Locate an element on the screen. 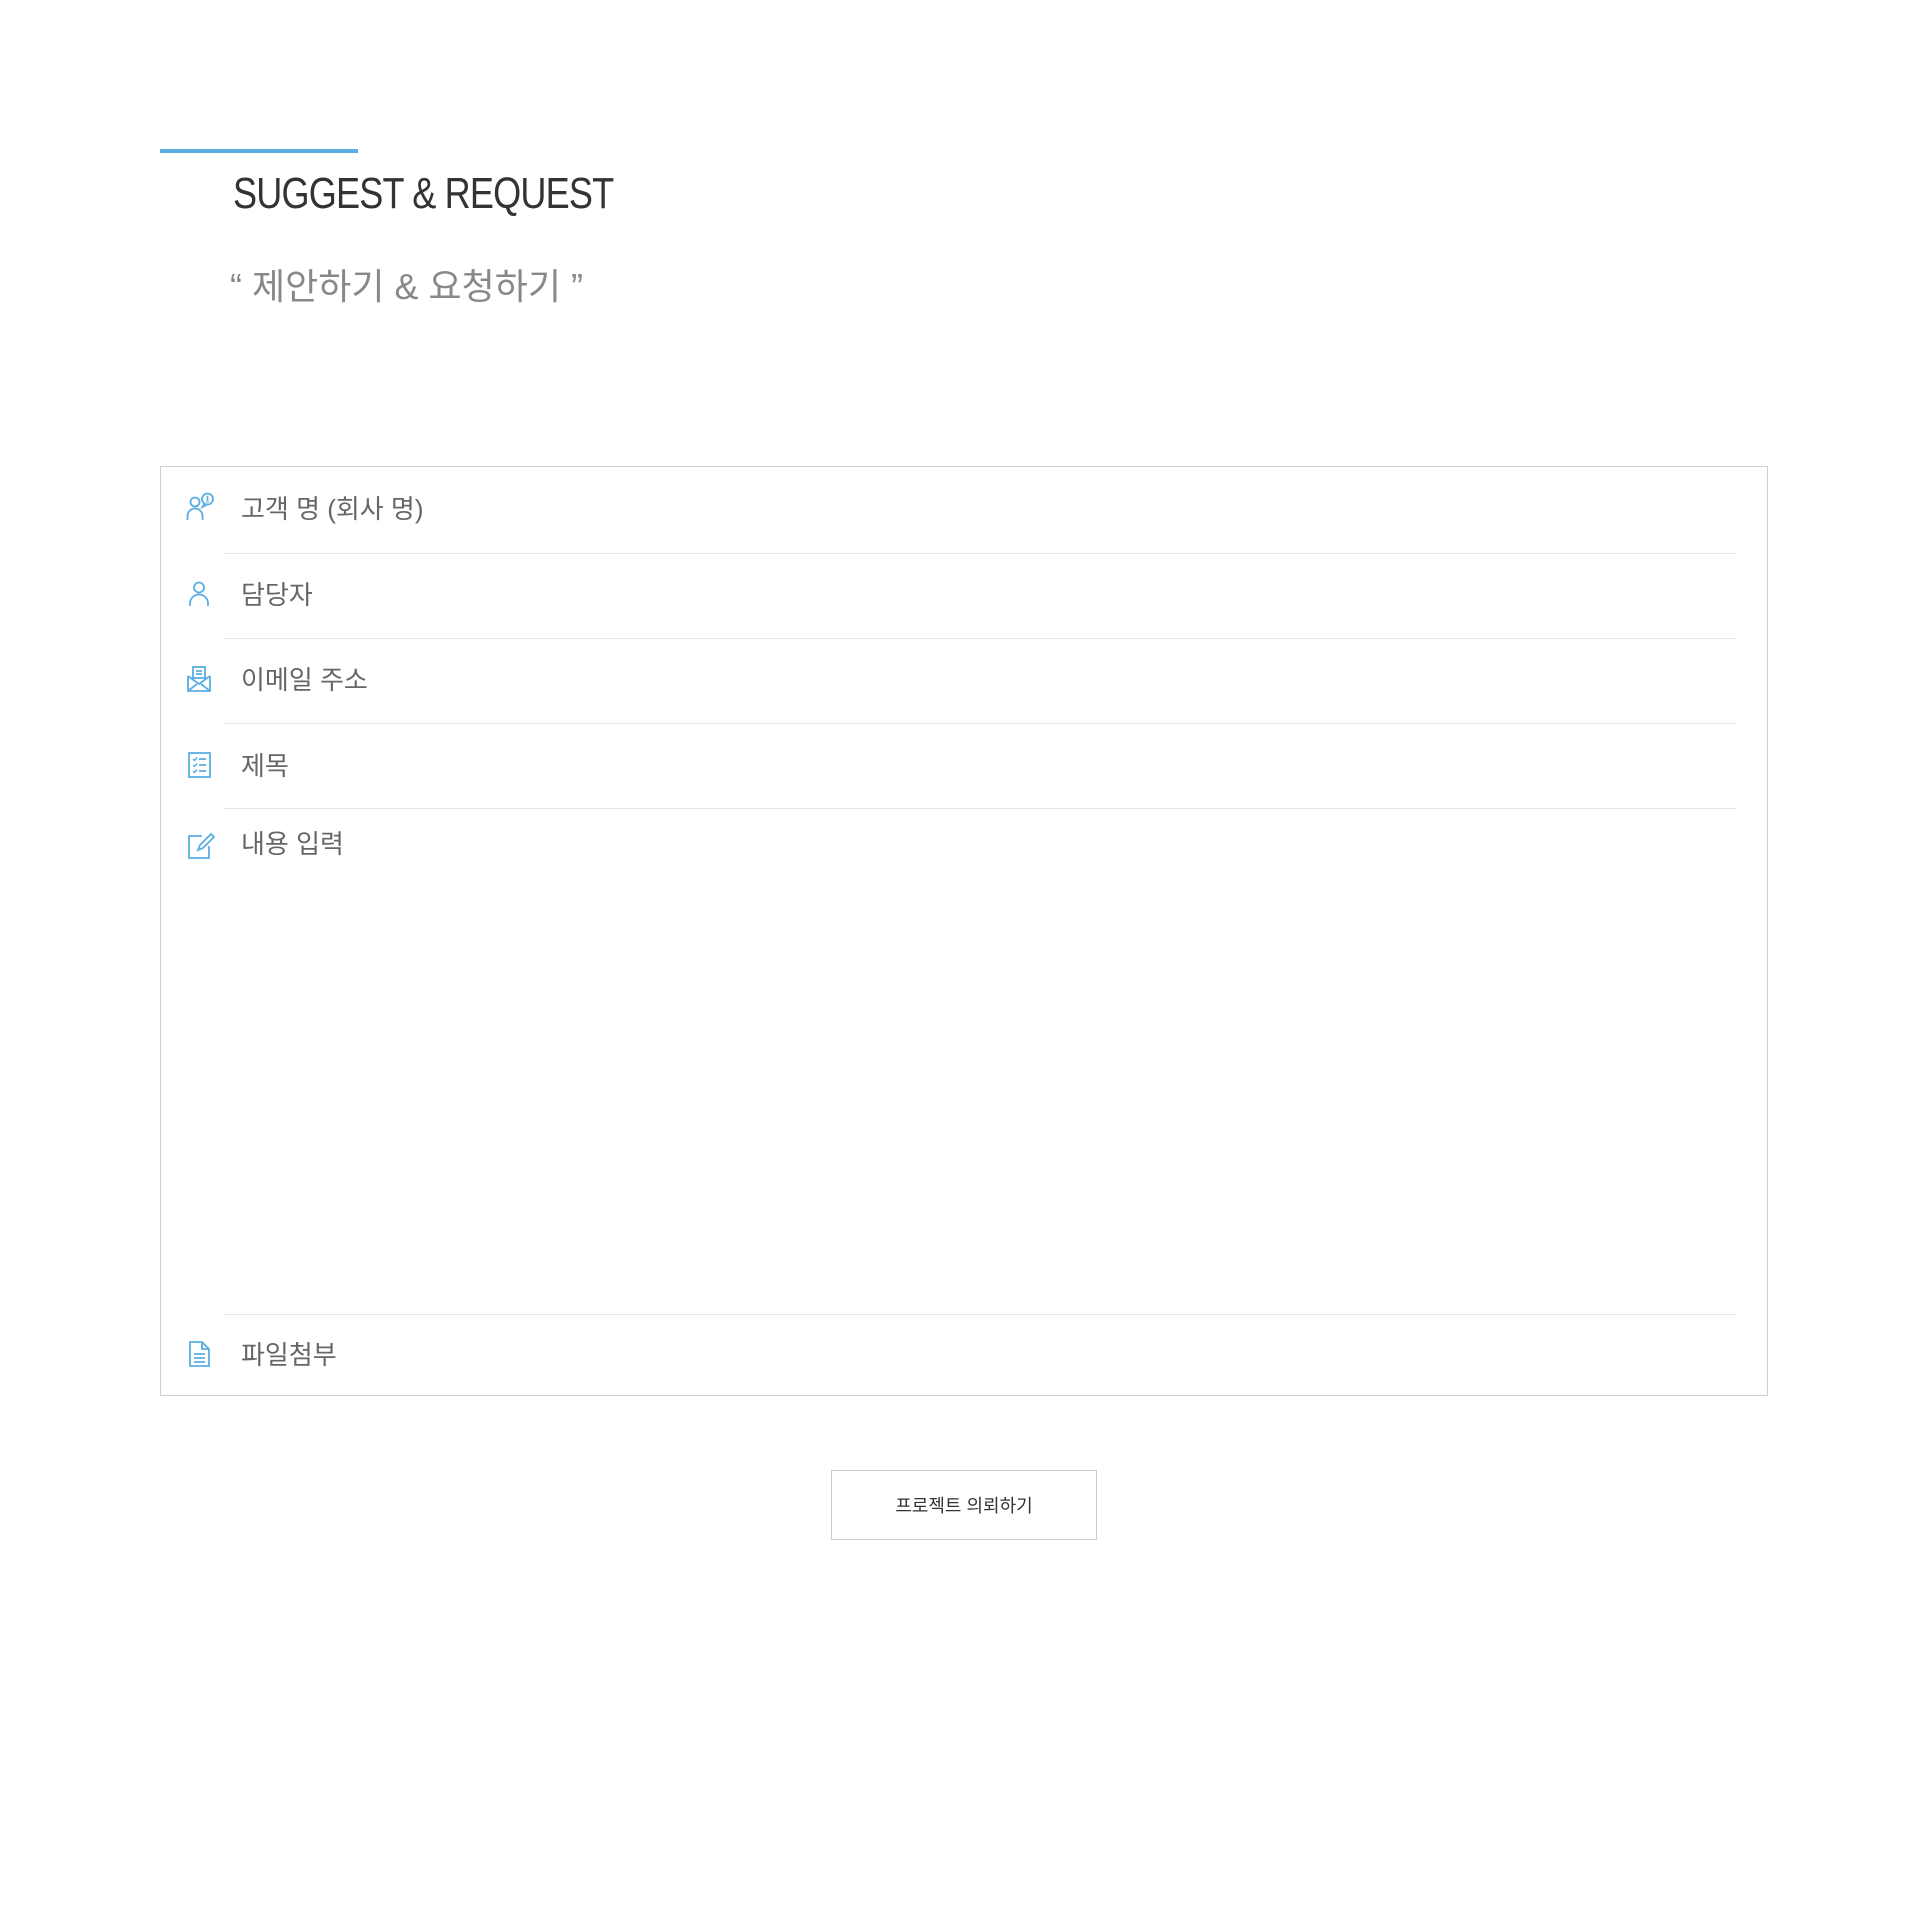  field-row-attachment is located at coordinates (964, 1355).